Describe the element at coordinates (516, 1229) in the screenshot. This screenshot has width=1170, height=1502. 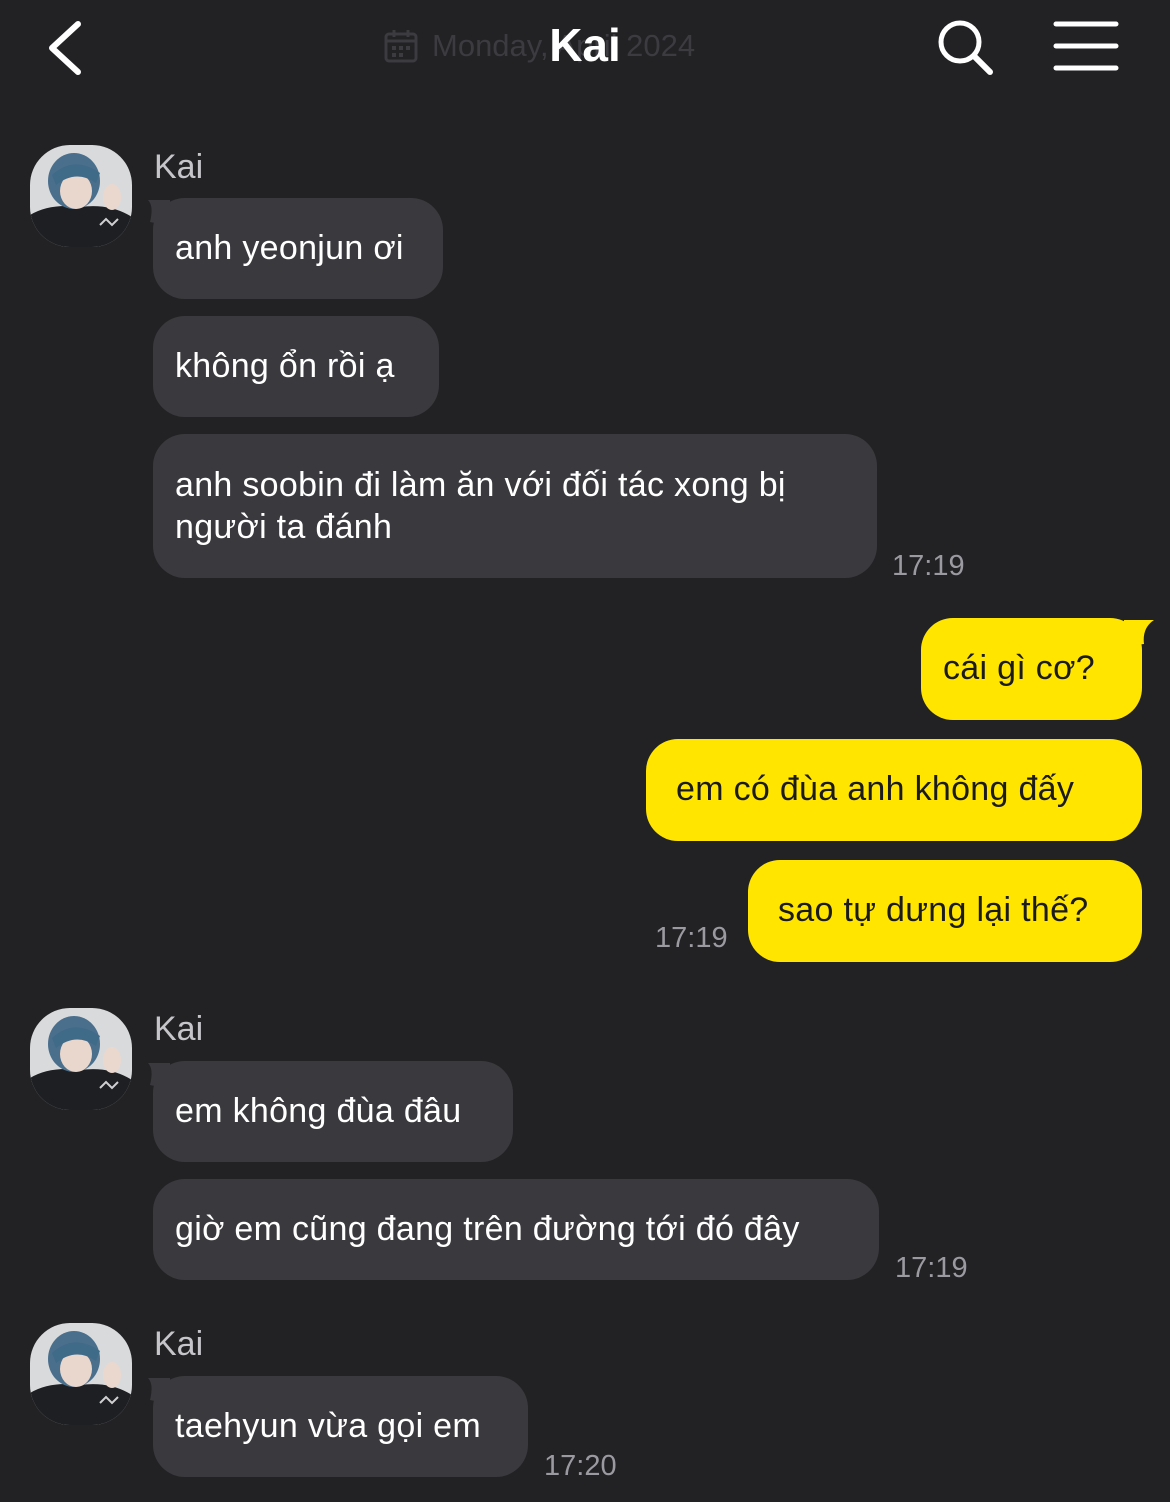
I see `message-bubble: giờ em cũng đang trên đường tới đó đây` at that location.